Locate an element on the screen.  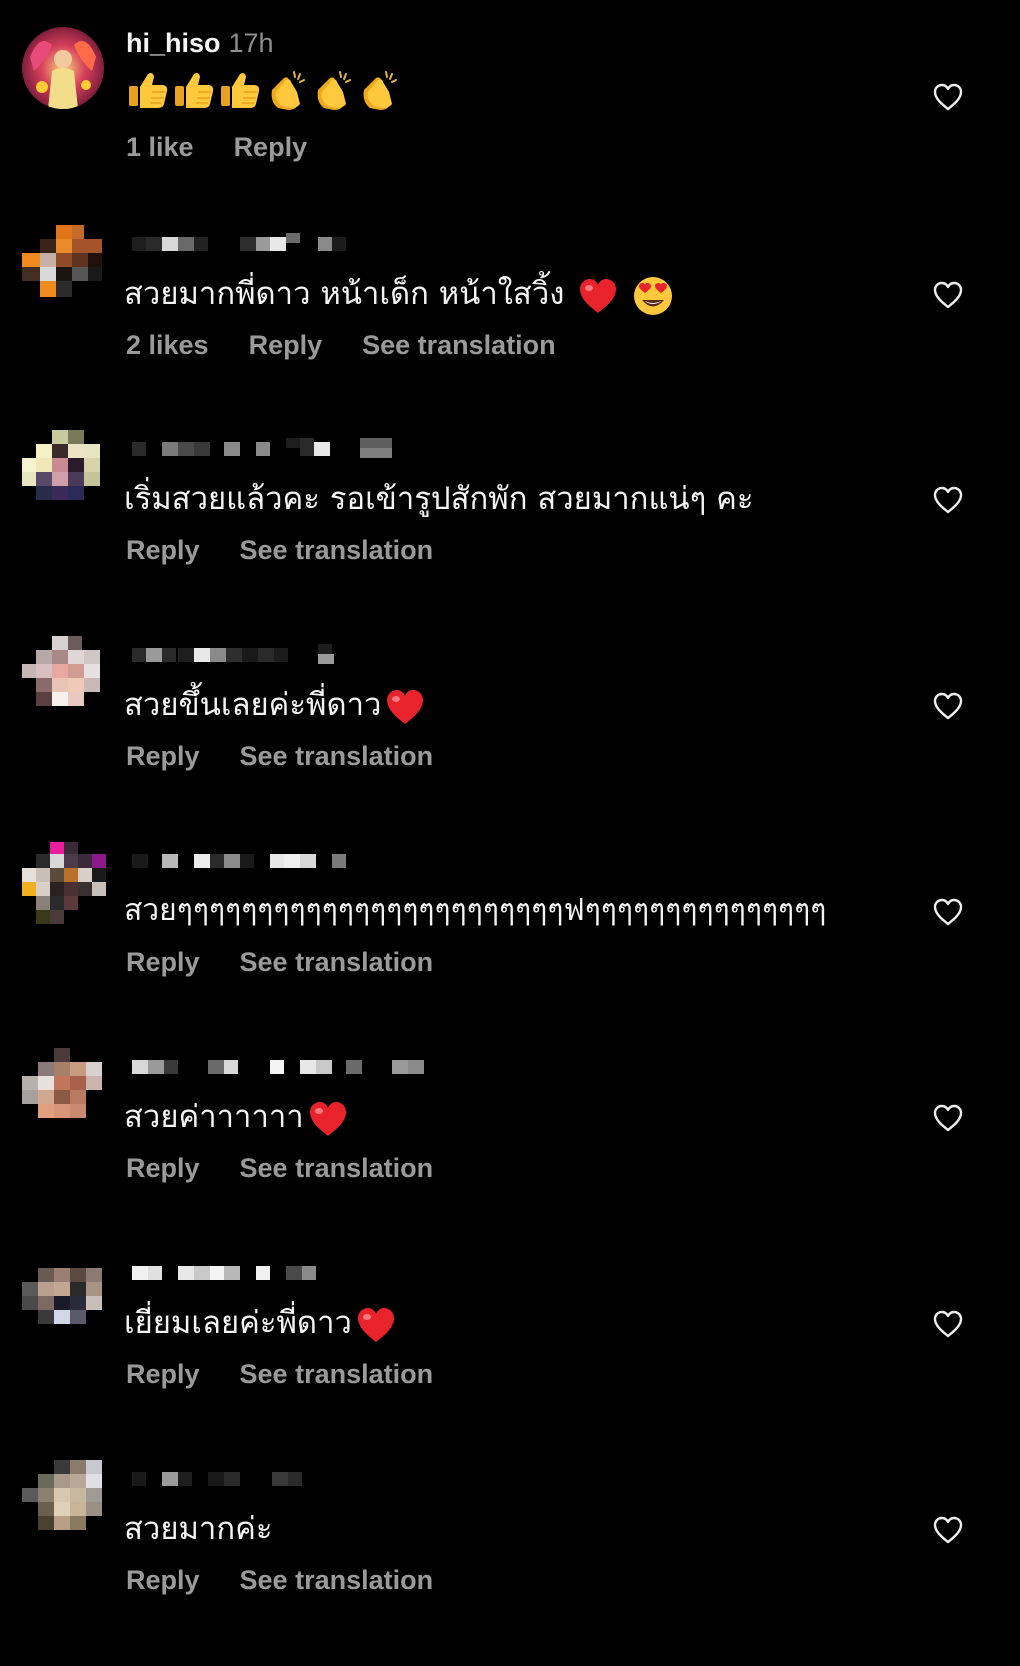
heart-eyes-emoji is located at coordinates (653, 296).